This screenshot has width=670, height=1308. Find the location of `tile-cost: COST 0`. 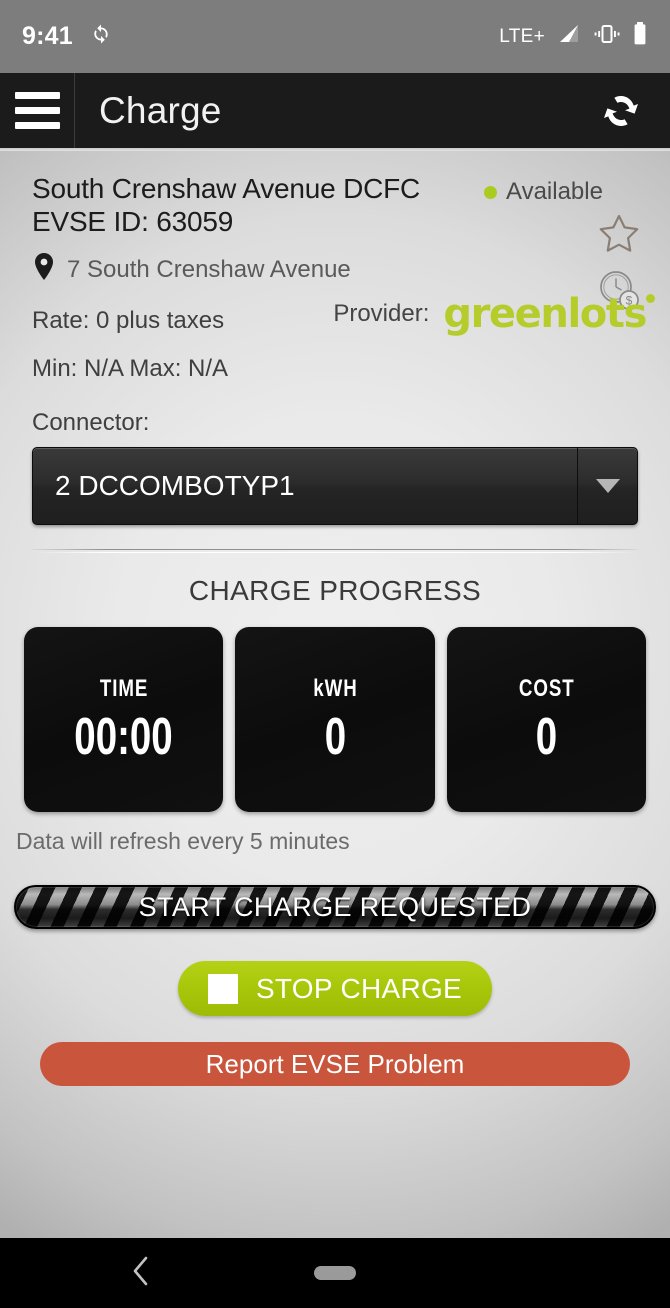

tile-cost: COST 0 is located at coordinates (546, 720).